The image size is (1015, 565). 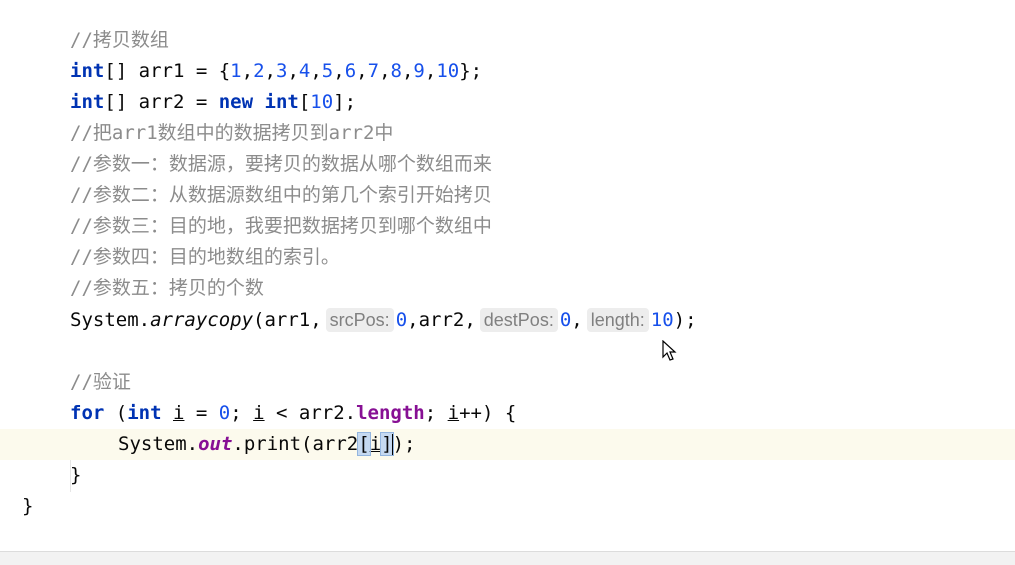 I want to click on property-length: length, so click(x=390, y=413).